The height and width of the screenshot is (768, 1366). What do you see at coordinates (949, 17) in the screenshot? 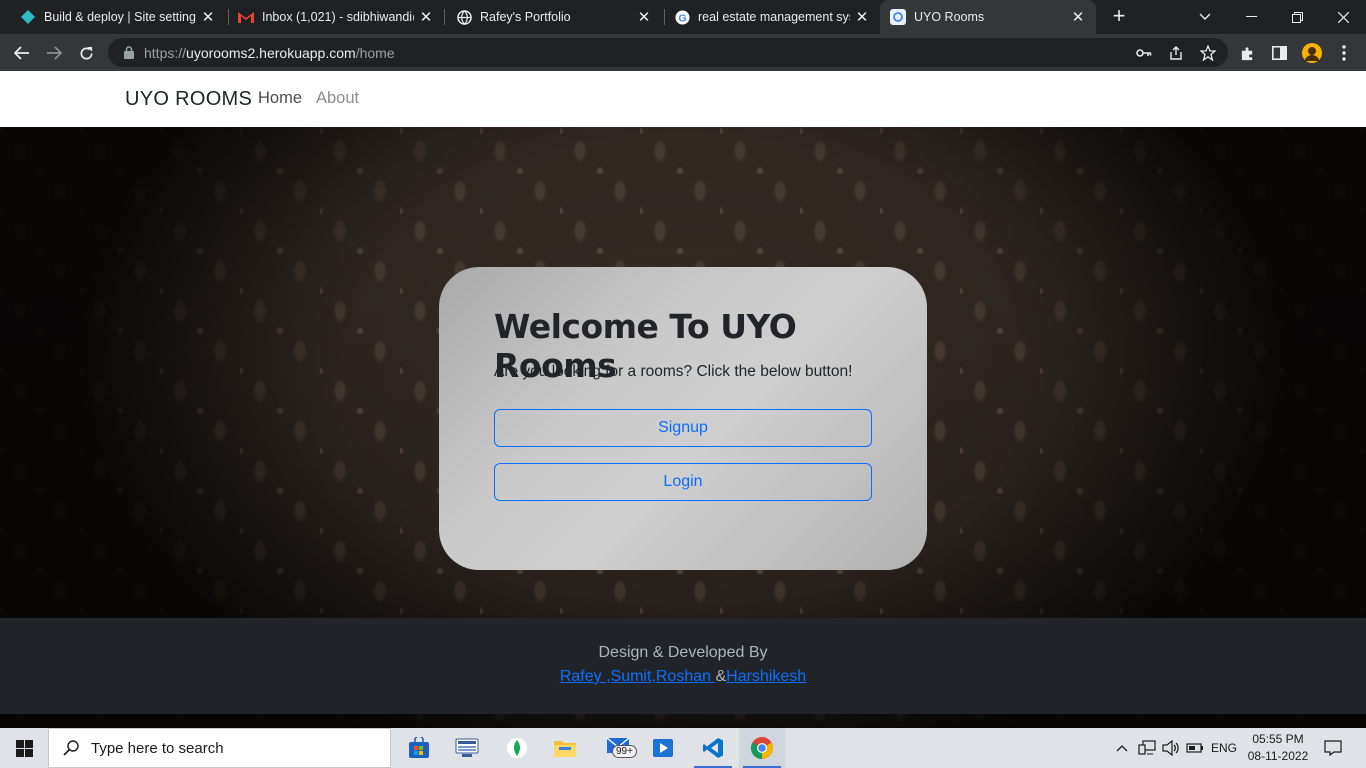
I see `tab-title: UYO Rooms` at bounding box center [949, 17].